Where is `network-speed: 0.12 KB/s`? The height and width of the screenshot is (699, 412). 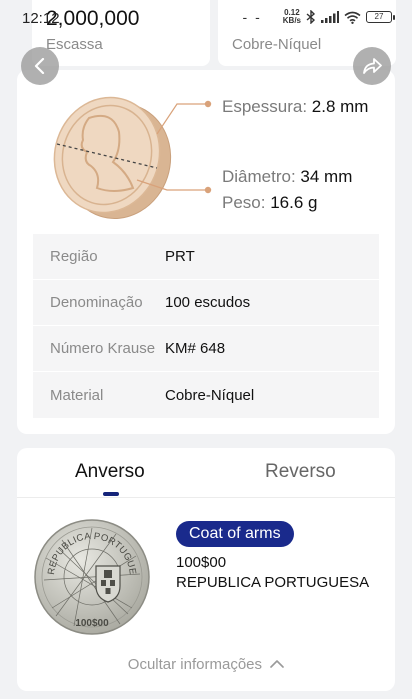 network-speed: 0.12 KB/s is located at coordinates (292, 17).